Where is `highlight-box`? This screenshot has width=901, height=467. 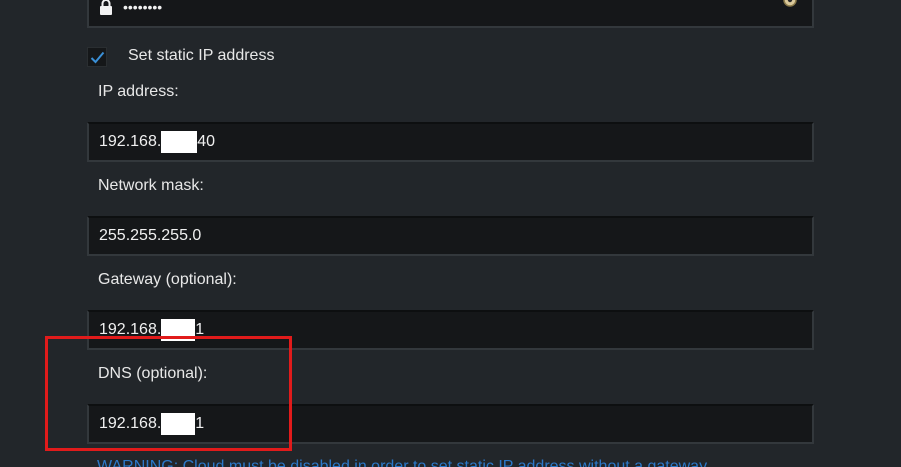
highlight-box is located at coordinates (168, 393).